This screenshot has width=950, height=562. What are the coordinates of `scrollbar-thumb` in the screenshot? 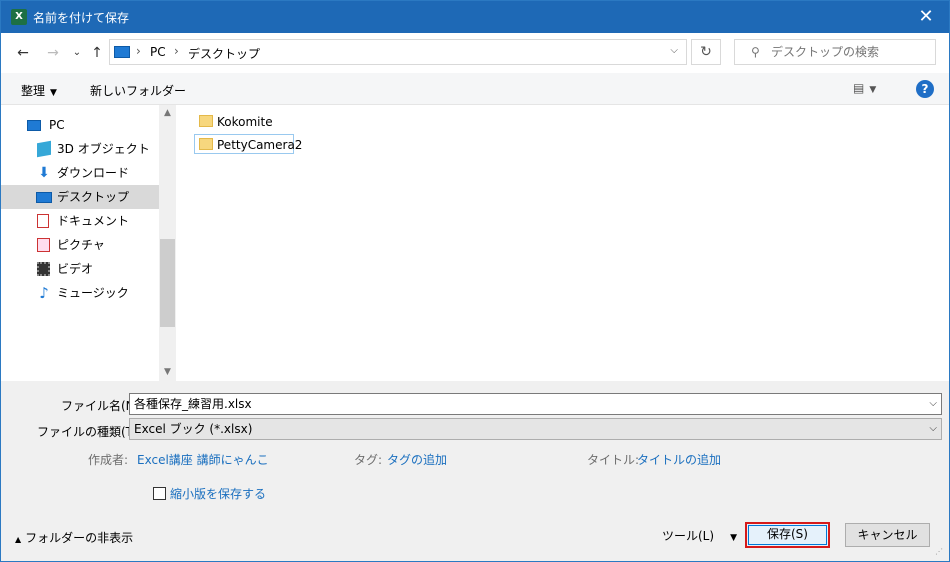 It's located at (167, 283).